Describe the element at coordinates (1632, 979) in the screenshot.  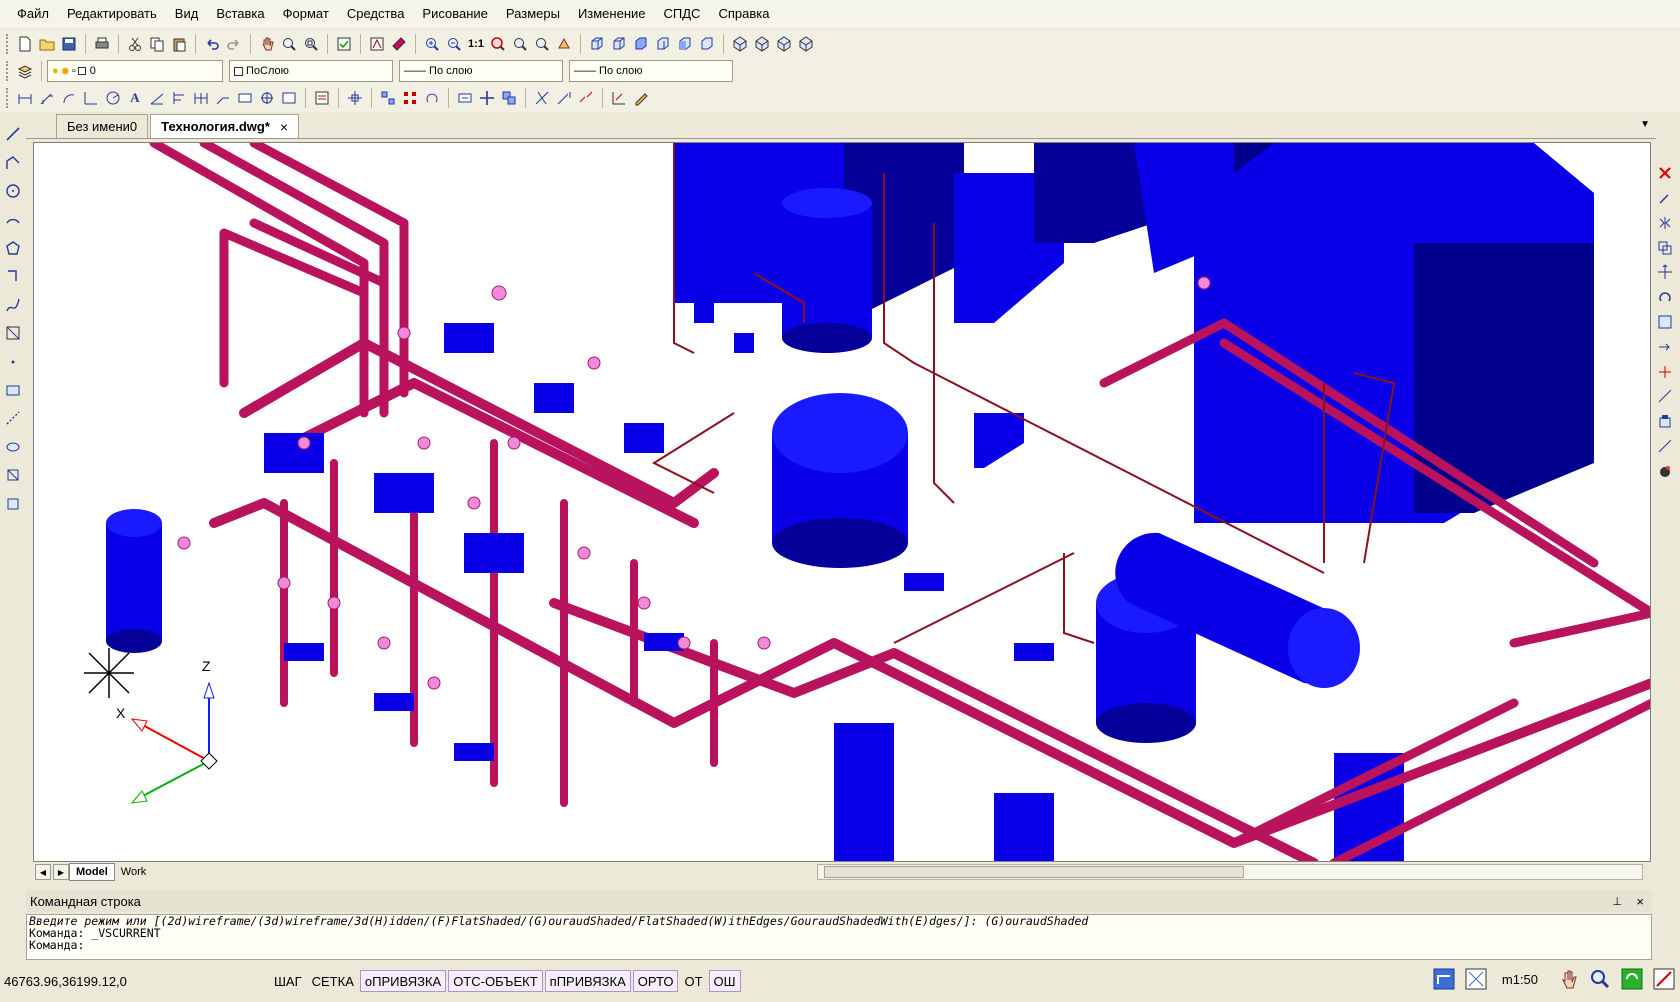
I see `regen-status-icon` at that location.